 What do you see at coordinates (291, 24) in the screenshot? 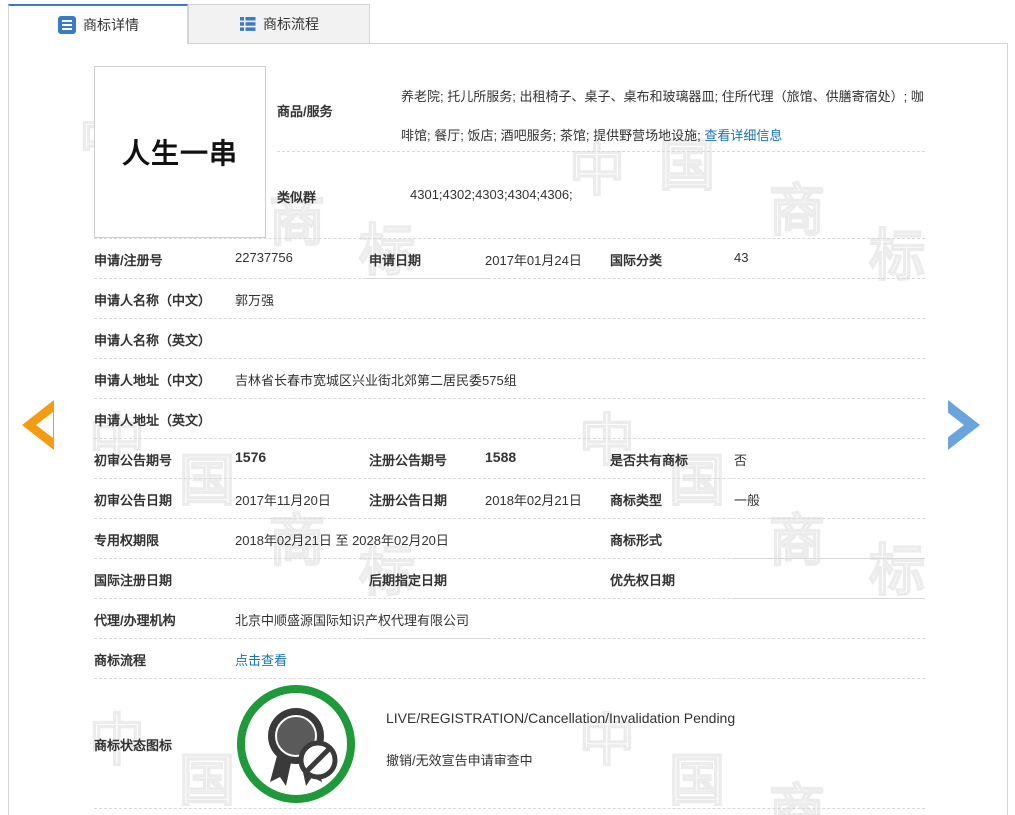
I see `tab-label: 商标流程` at bounding box center [291, 24].